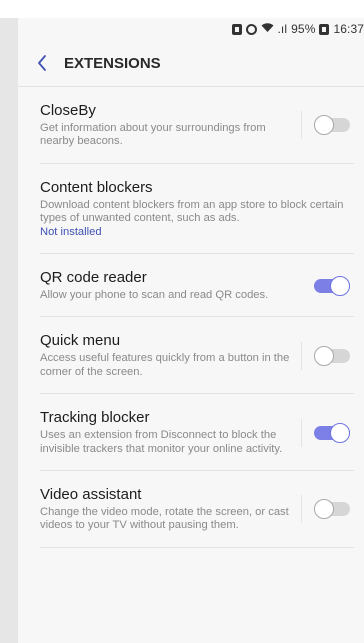 This screenshot has width=364, height=643. Describe the element at coordinates (282, 29) in the screenshot. I see `signal-icon: .ıl` at that location.